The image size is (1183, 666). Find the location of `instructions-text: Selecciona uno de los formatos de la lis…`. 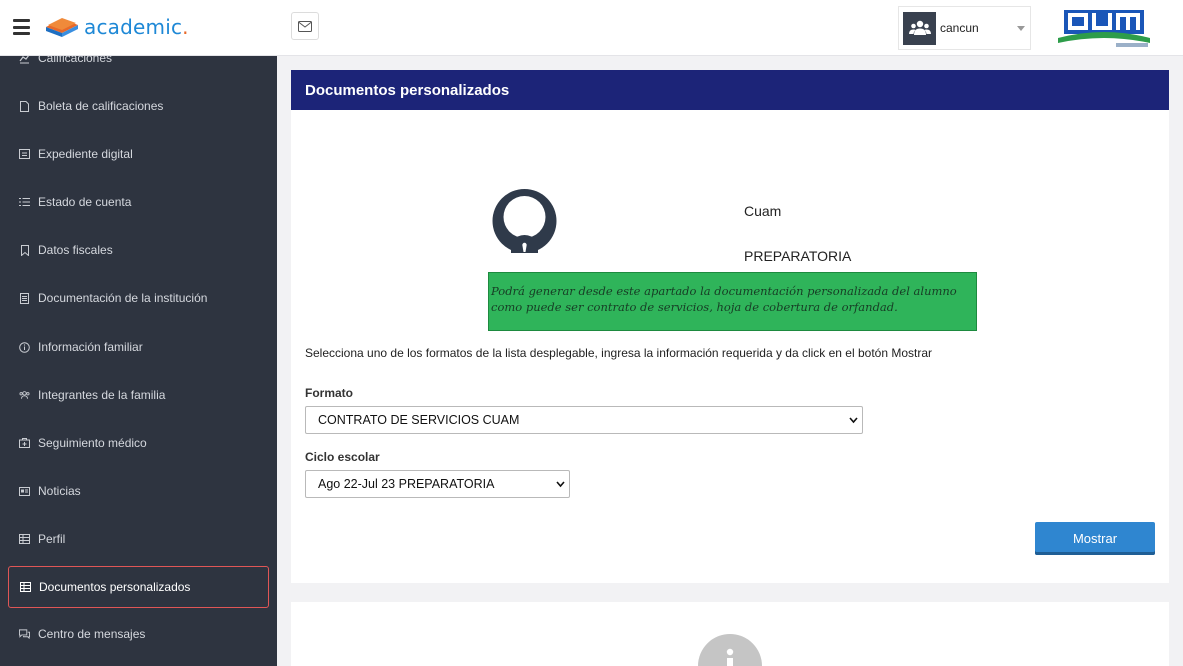

instructions-text: Selecciona uno de los formatos de la lis… is located at coordinates (619, 353).